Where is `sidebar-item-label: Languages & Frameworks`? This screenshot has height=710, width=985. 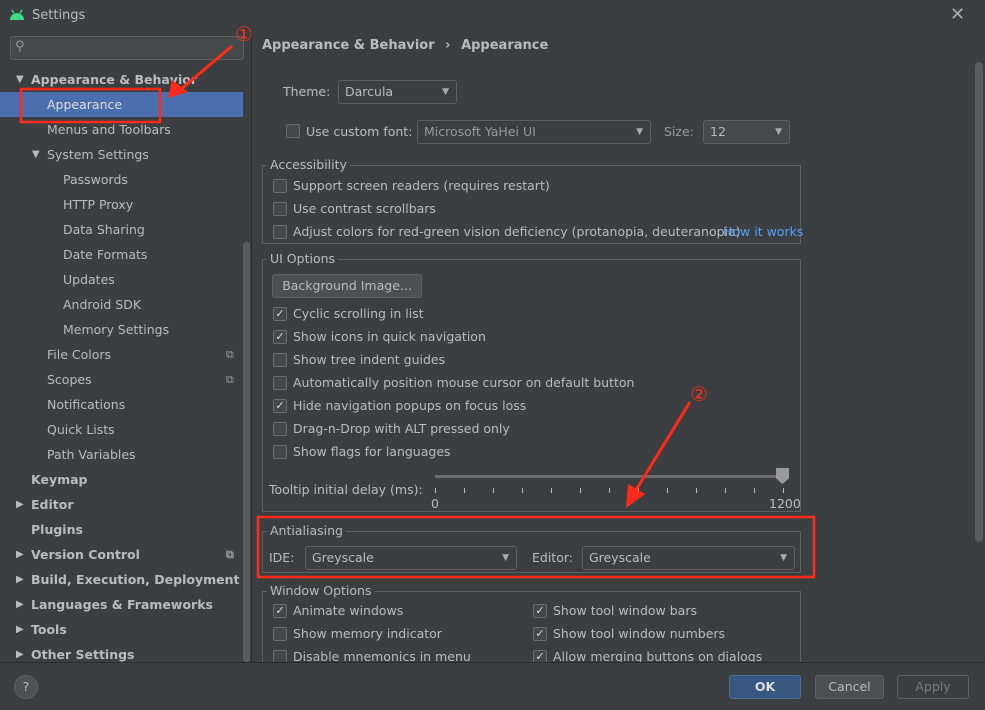 sidebar-item-label: Languages & Frameworks is located at coordinates (122, 604).